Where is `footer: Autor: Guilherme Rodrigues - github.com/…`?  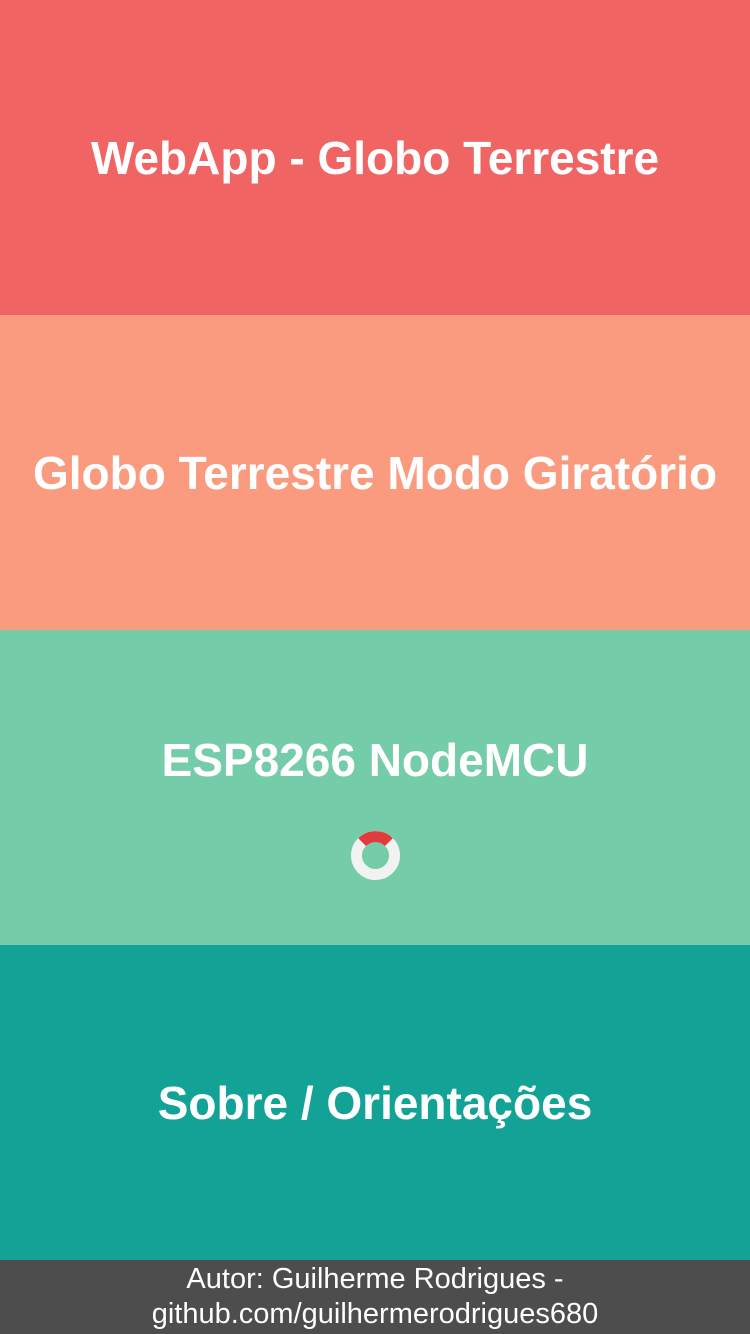
footer: Autor: Guilherme Rodrigues - github.com/… is located at coordinates (375, 1297).